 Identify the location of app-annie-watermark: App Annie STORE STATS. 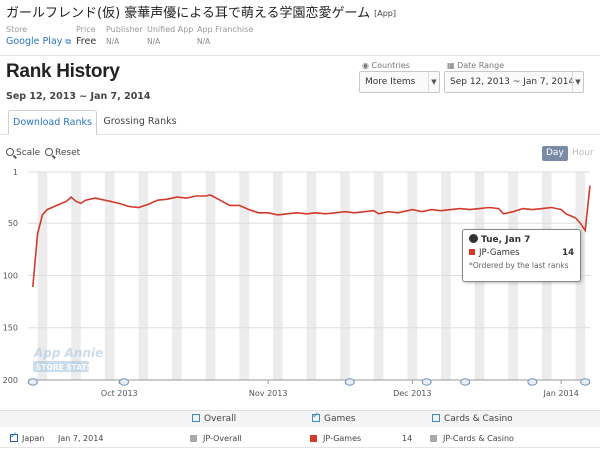
(68, 359).